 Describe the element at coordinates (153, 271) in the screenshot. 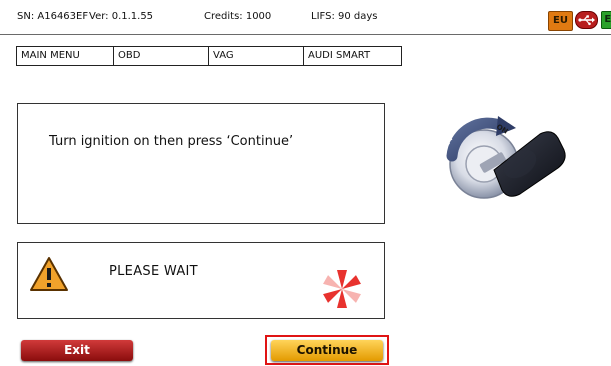

I see `please-wait-text: PLEASE WAIT` at that location.